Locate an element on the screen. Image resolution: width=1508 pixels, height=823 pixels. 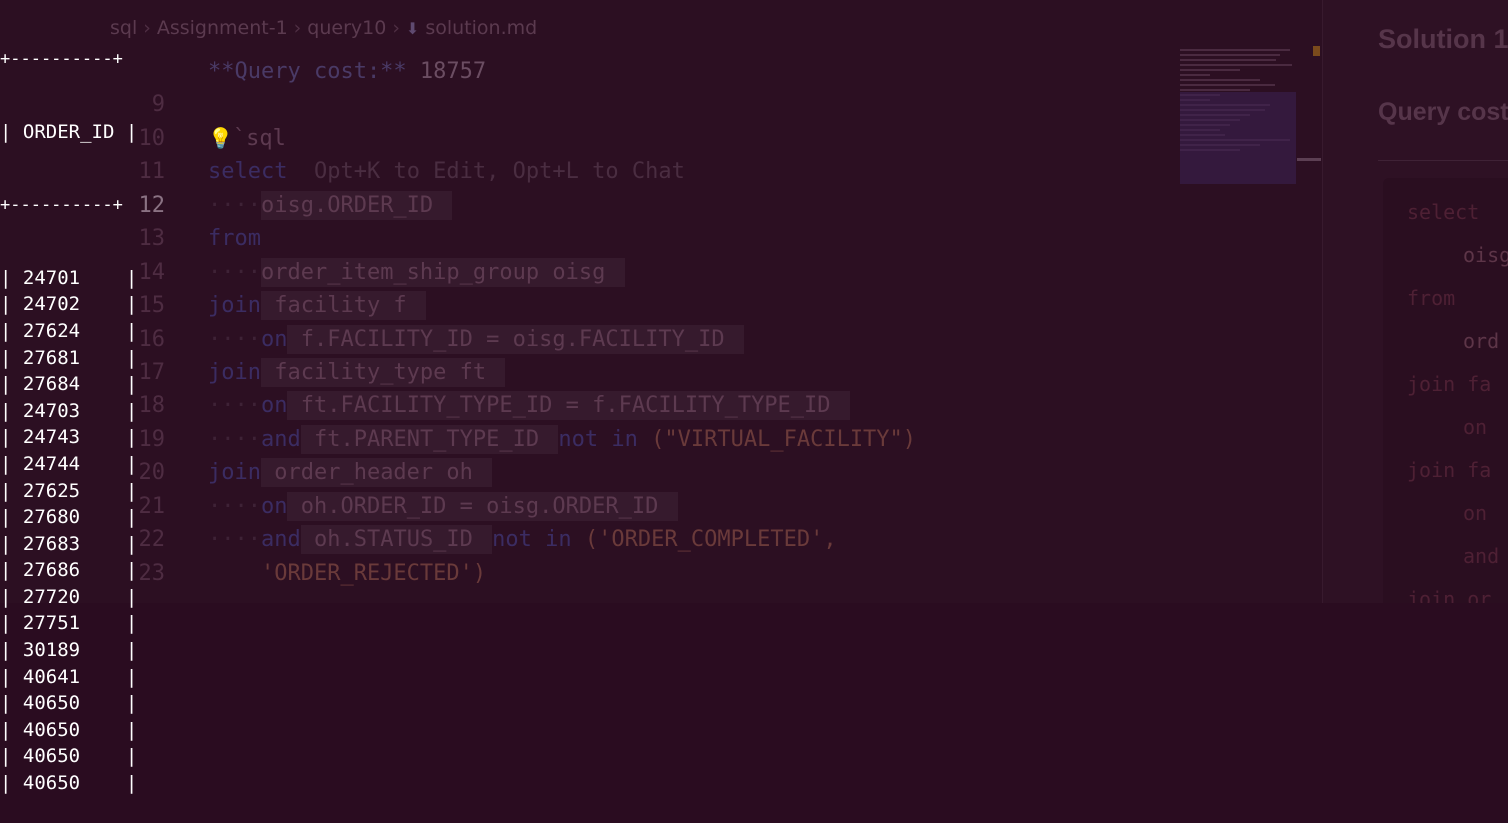
minimap-viewport is located at coordinates (1238, 138).